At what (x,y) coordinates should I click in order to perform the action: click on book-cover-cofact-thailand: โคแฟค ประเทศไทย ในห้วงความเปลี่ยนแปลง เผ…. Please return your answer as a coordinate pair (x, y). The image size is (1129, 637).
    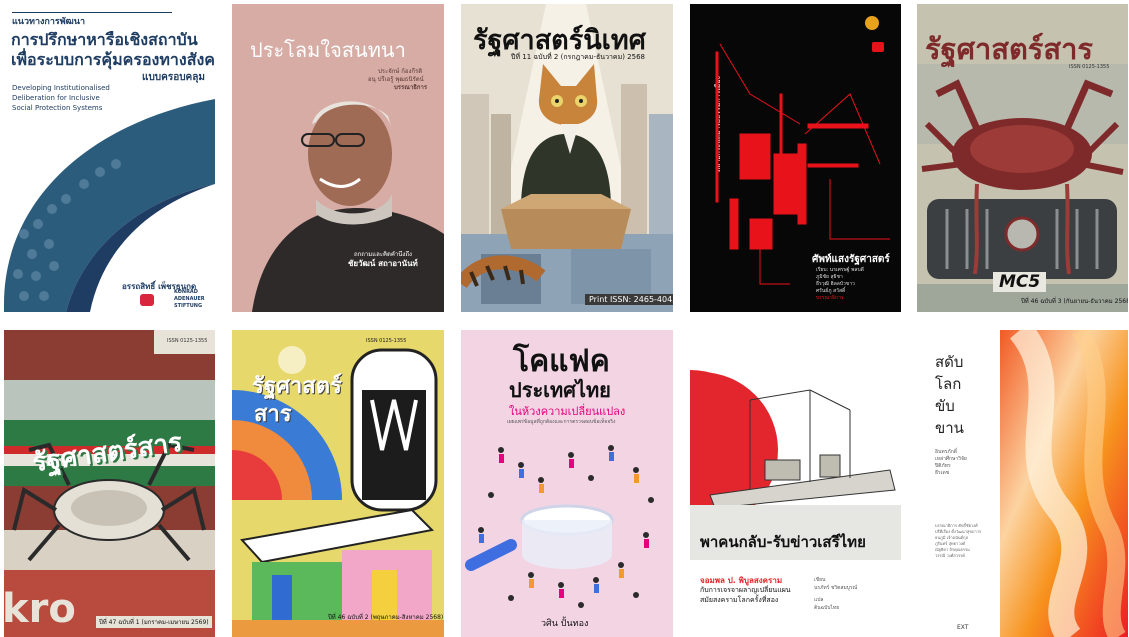
    Looking at the image, I should click on (567, 483).